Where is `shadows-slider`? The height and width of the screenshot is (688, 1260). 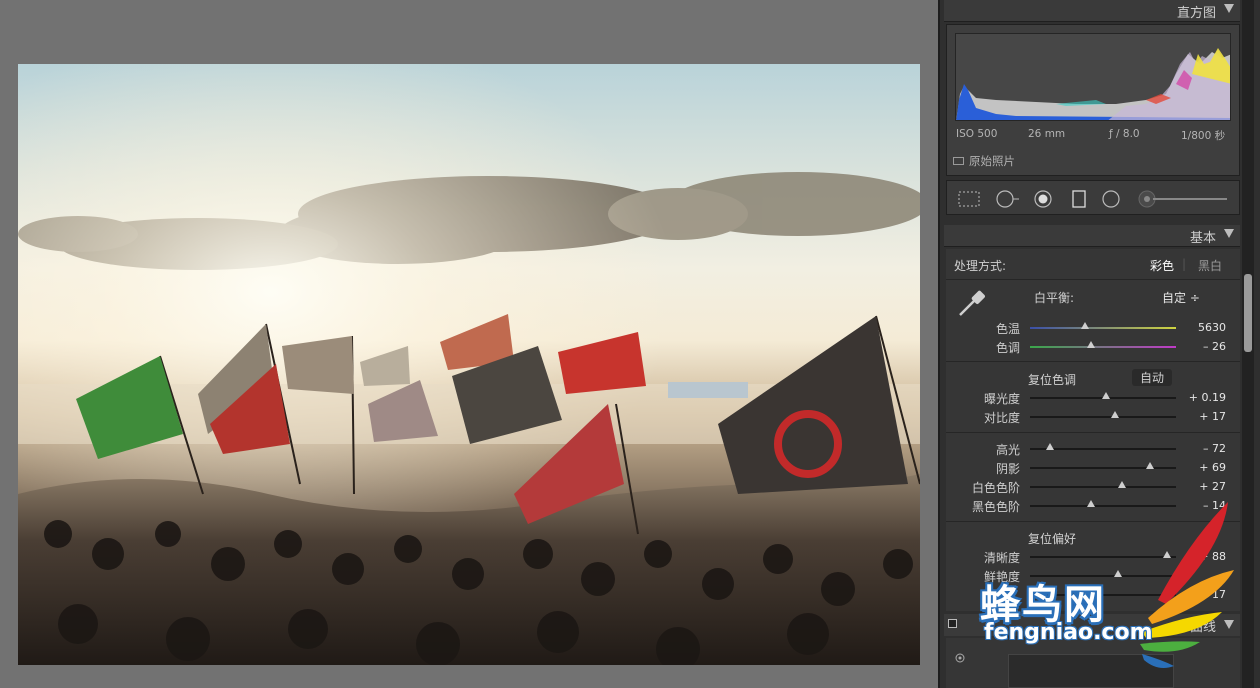 shadows-slider is located at coordinates (1103, 465).